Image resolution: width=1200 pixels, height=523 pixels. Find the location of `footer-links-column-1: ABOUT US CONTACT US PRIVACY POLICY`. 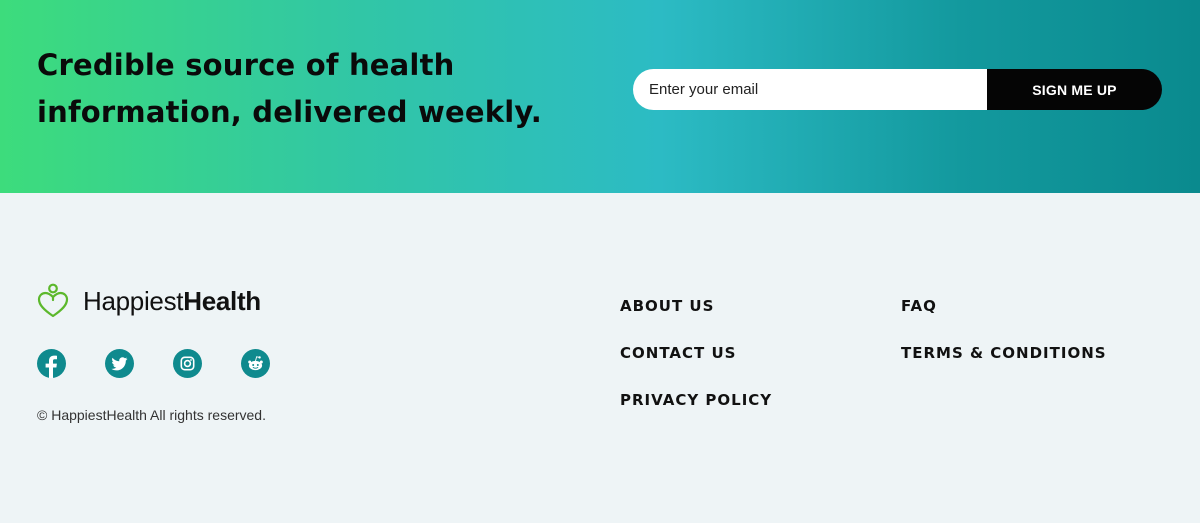

footer-links-column-1: ABOUT US CONTACT US PRIVACY POLICY is located at coordinates (696, 367).